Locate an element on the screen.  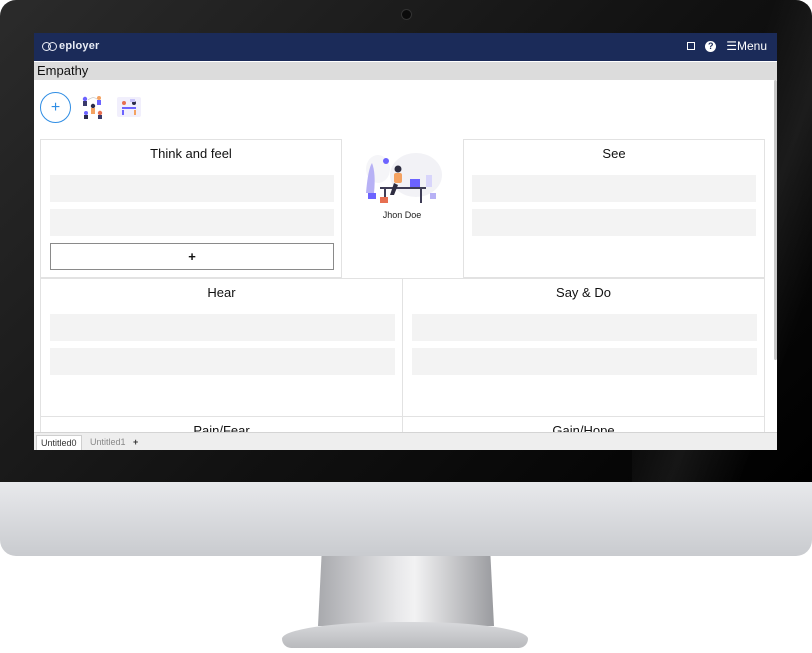
app-logo: eployer is located at coordinates (71, 46).